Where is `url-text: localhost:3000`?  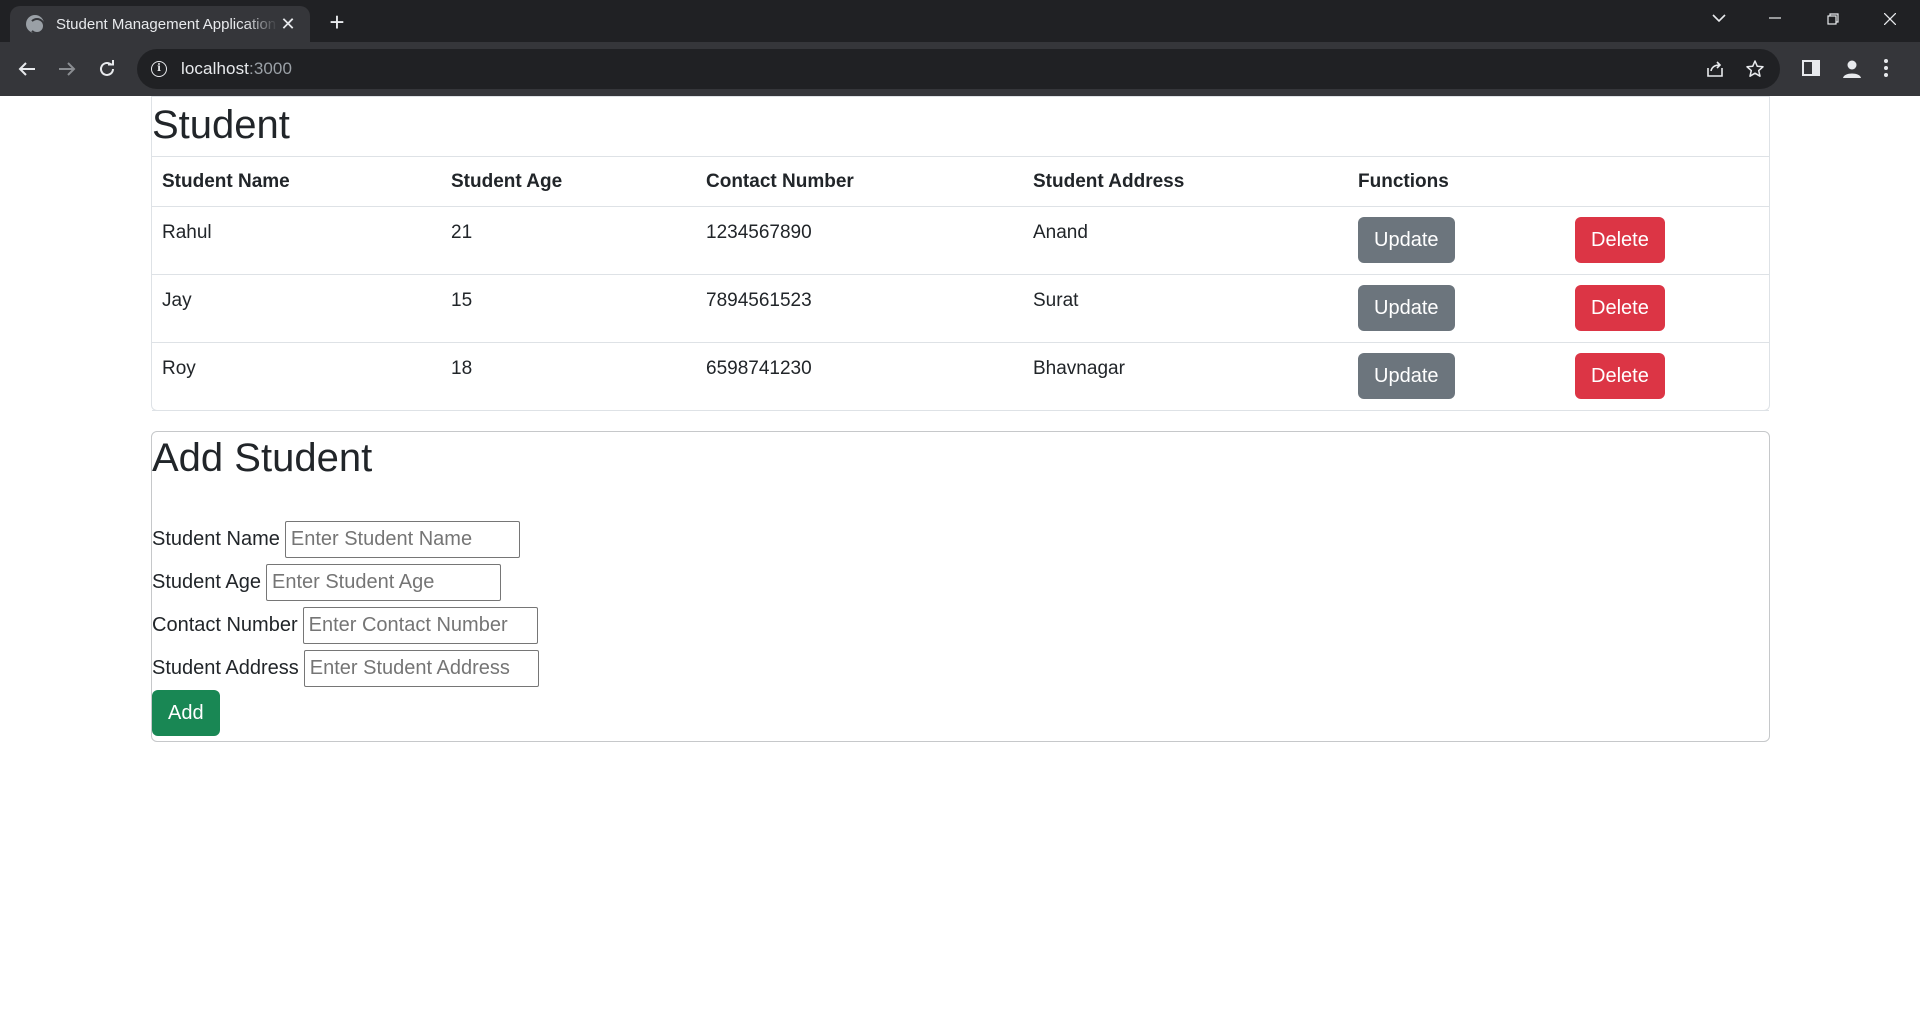
url-text: localhost:3000 is located at coordinates (237, 68).